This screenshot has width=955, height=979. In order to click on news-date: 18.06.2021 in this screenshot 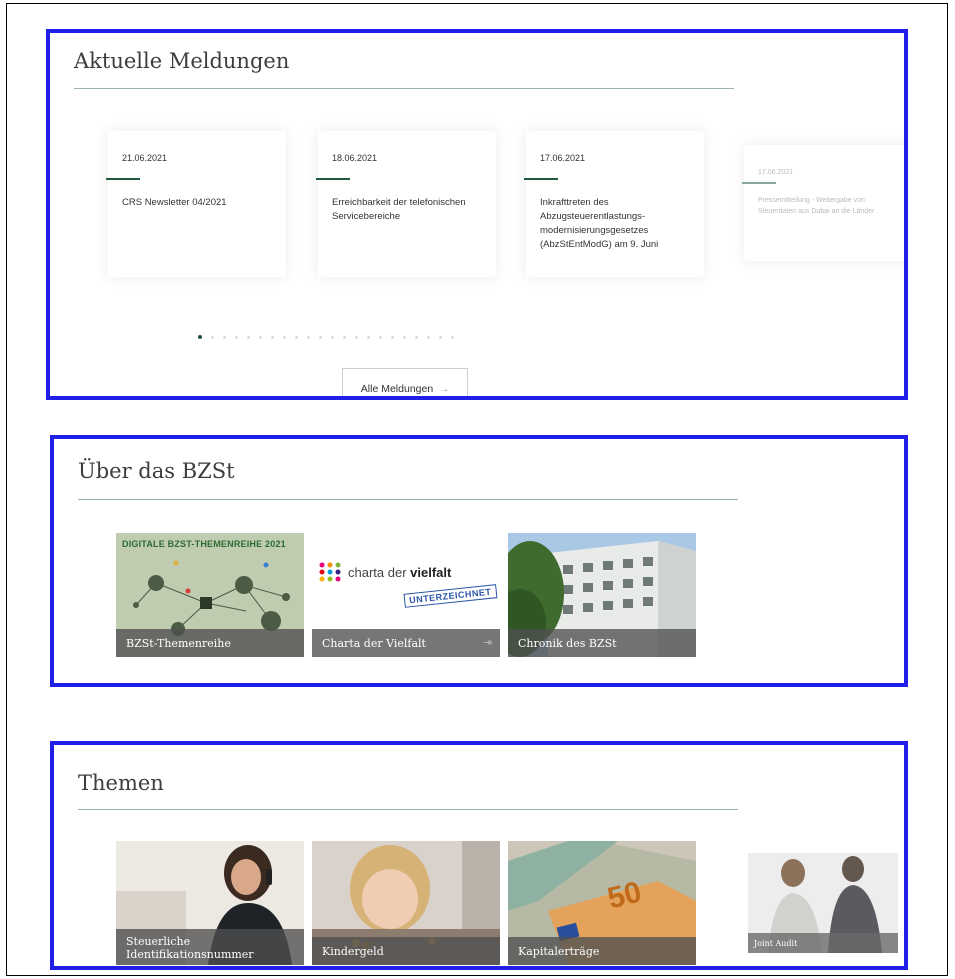, I will do `click(355, 158)`.